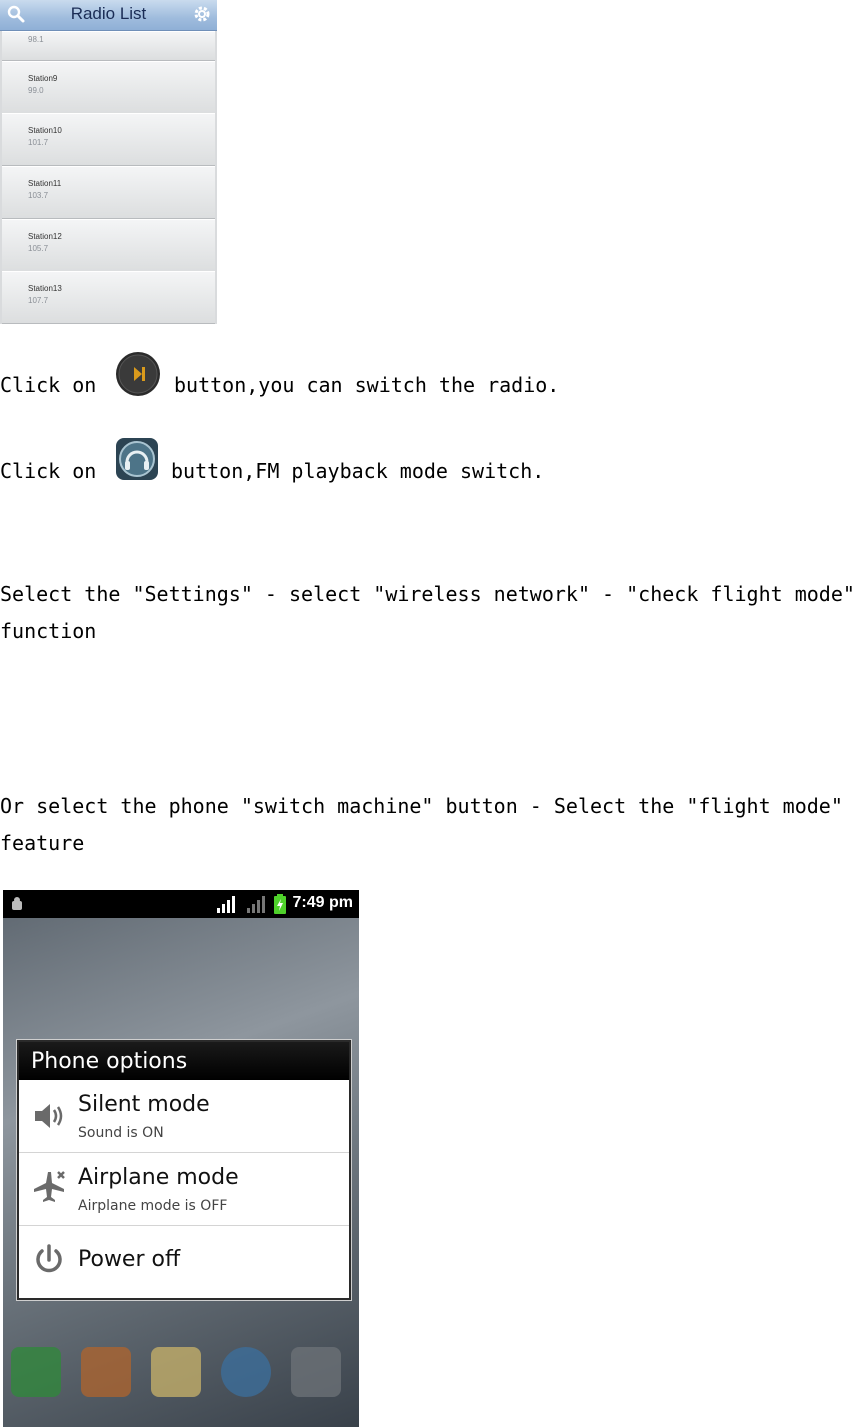 The width and height of the screenshot is (863, 1427). I want to click on radio-list-header: Radio List, so click(108, 15).